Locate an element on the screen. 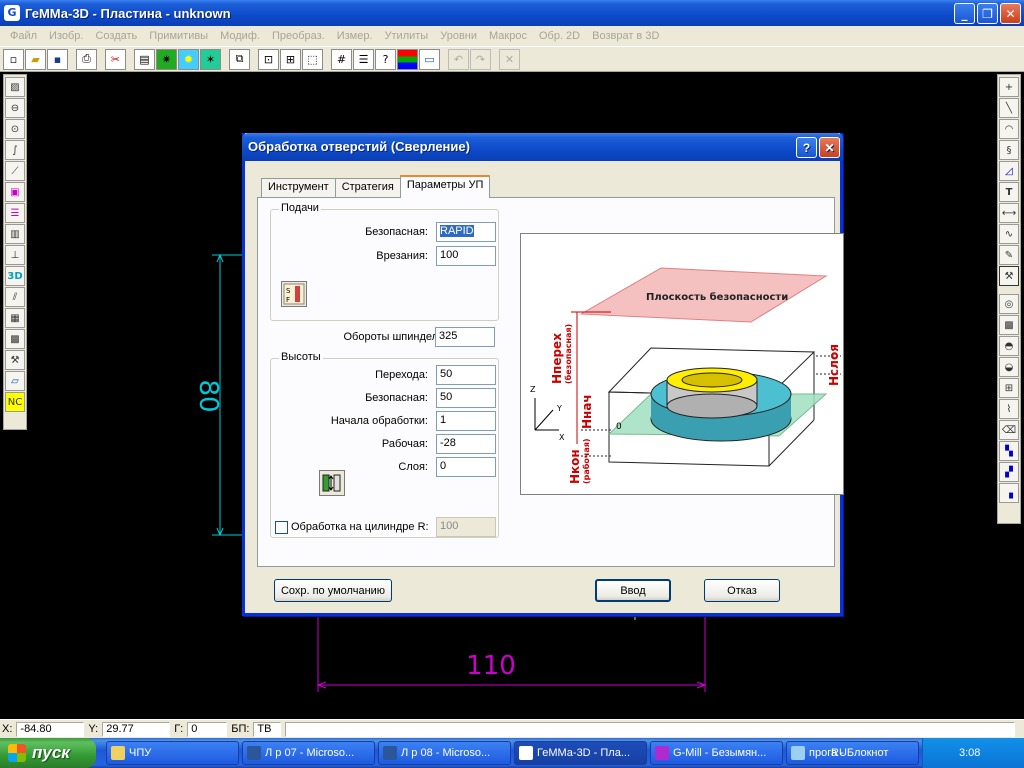 The image size is (1024, 768). grid-box-icon: ⊞ is located at coordinates (1009, 388).